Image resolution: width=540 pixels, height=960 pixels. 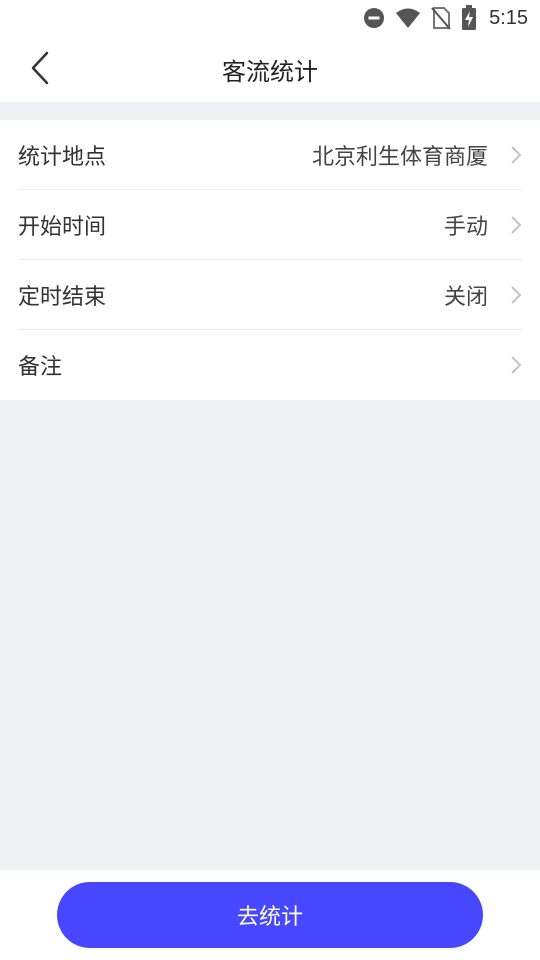 What do you see at coordinates (62, 297) in the screenshot?
I see `row-label: 定时结束` at bounding box center [62, 297].